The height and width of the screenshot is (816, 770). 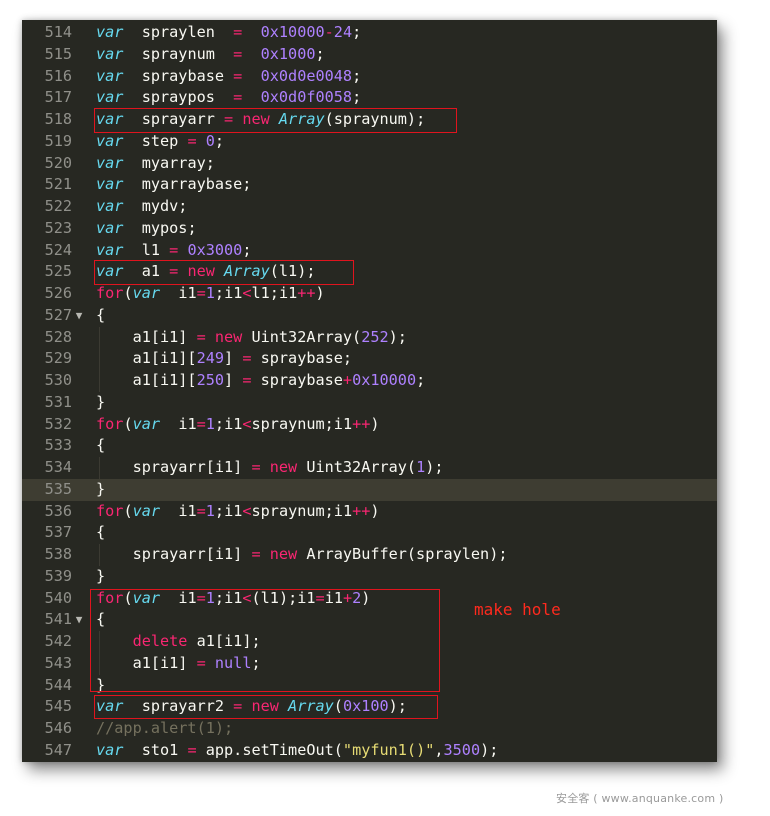 What do you see at coordinates (58, 749) in the screenshot?
I see `line-number: 547` at bounding box center [58, 749].